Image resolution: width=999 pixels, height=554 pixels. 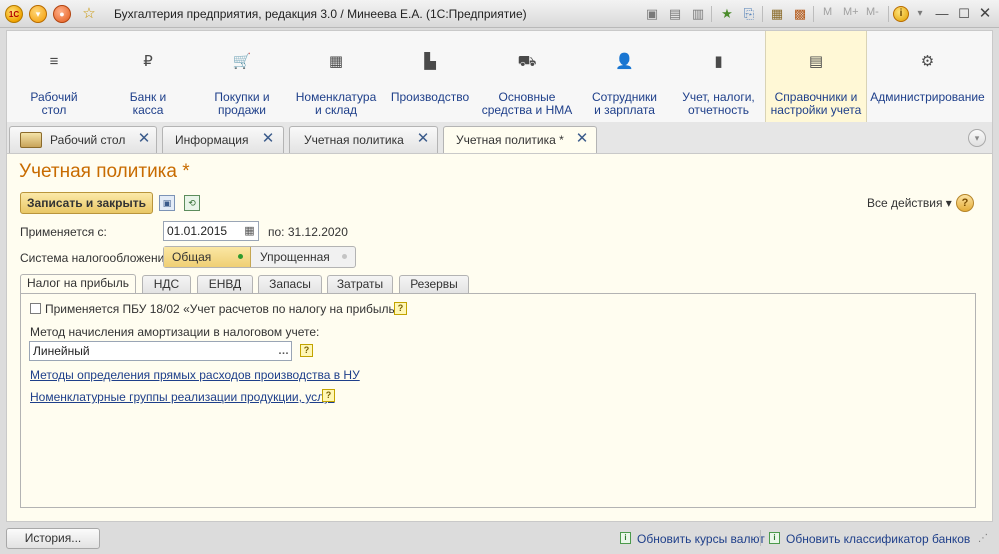 What do you see at coordinates (878, 539) in the screenshot?
I see `update-bank-classifier-link: Обновить классификатор банков` at bounding box center [878, 539].